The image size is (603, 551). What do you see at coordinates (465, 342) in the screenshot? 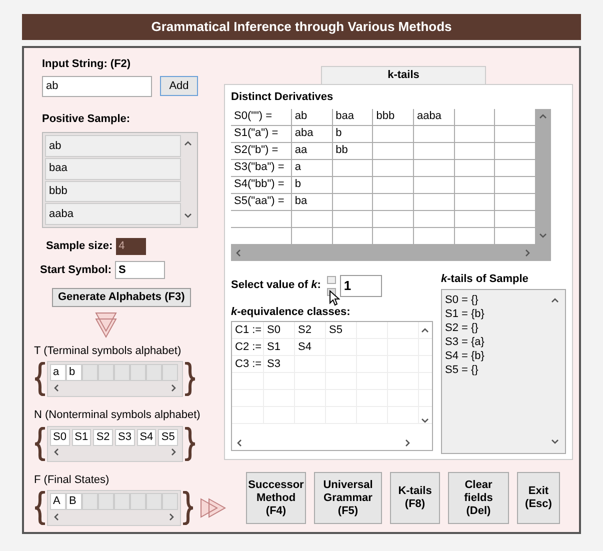
I see `list-item: S3 = {a}` at bounding box center [465, 342].